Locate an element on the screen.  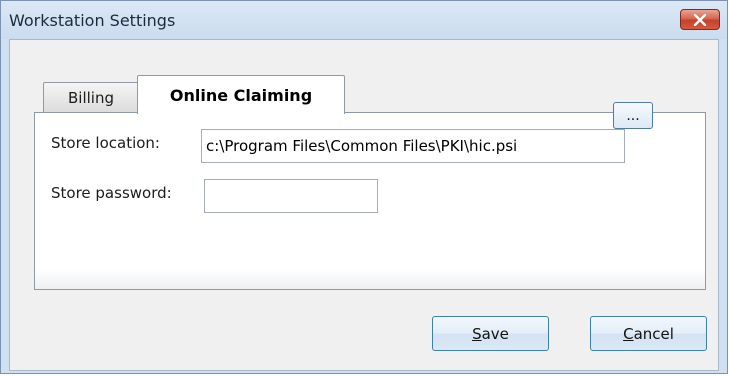
tab-online-claiming-label: Online Claiming is located at coordinates (241, 95).